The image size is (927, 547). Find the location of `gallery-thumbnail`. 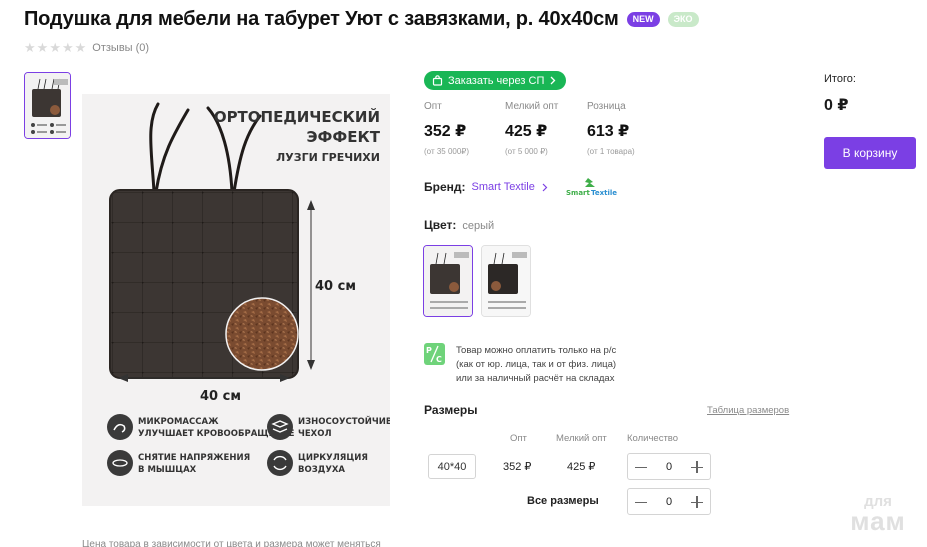

gallery-thumbnail is located at coordinates (47, 105).